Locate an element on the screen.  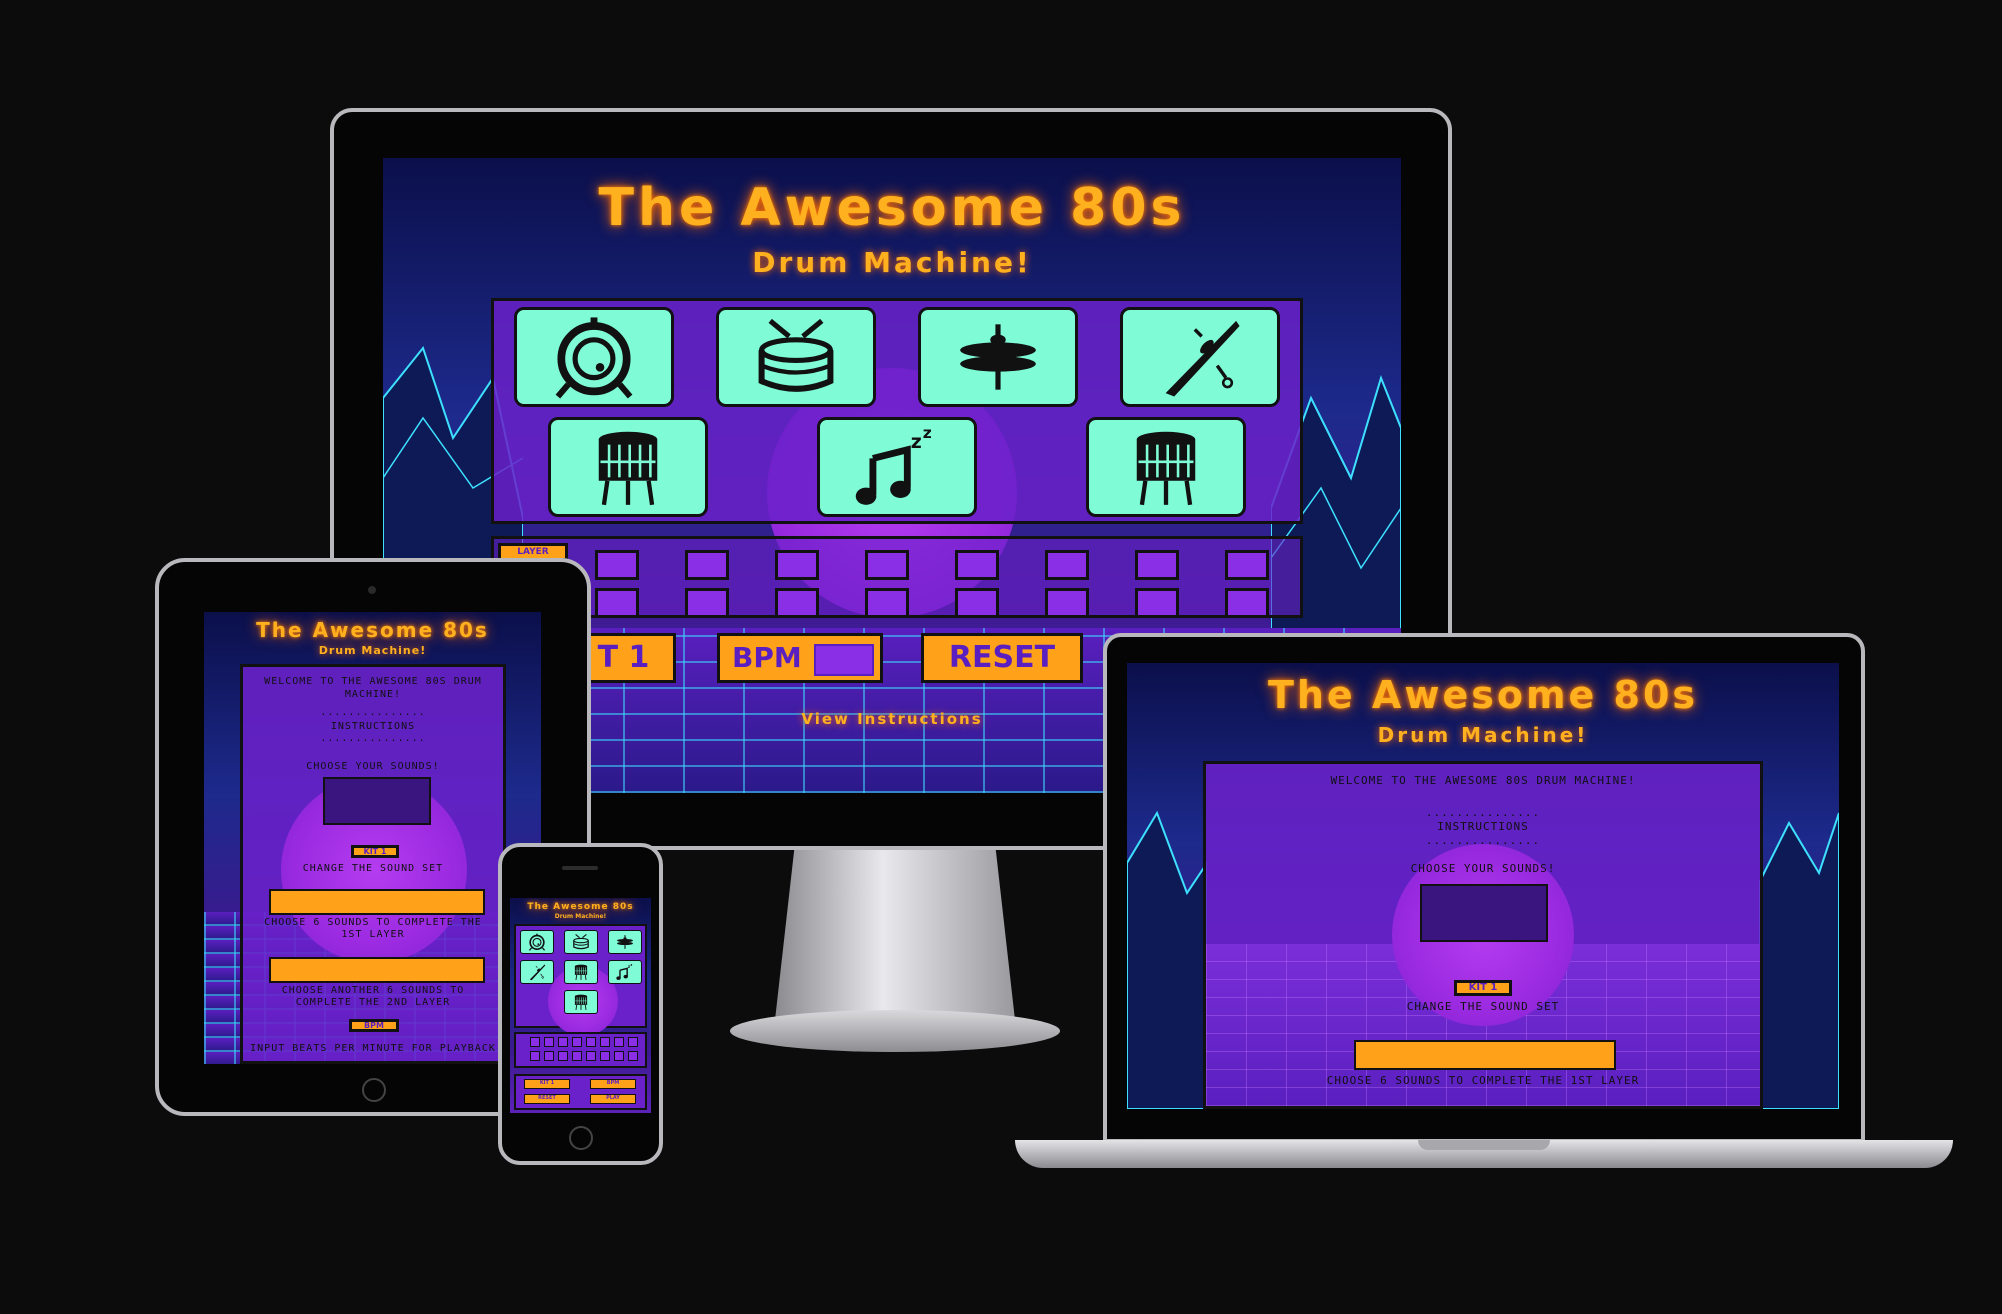
bpm-field: BPM is located at coordinates (800, 658).